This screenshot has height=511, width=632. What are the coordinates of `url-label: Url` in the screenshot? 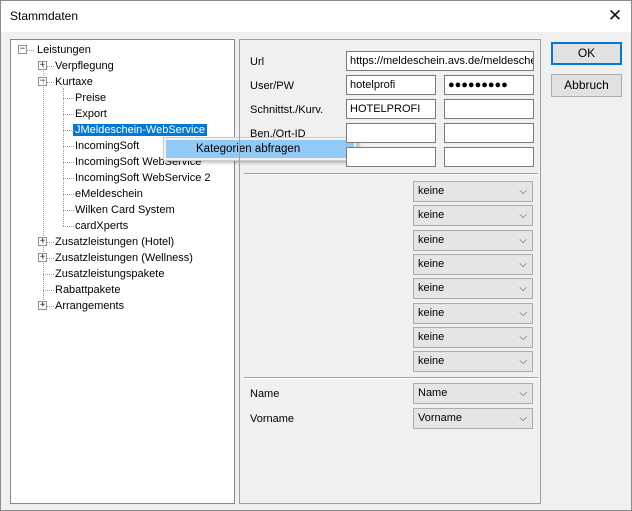 It's located at (257, 62).